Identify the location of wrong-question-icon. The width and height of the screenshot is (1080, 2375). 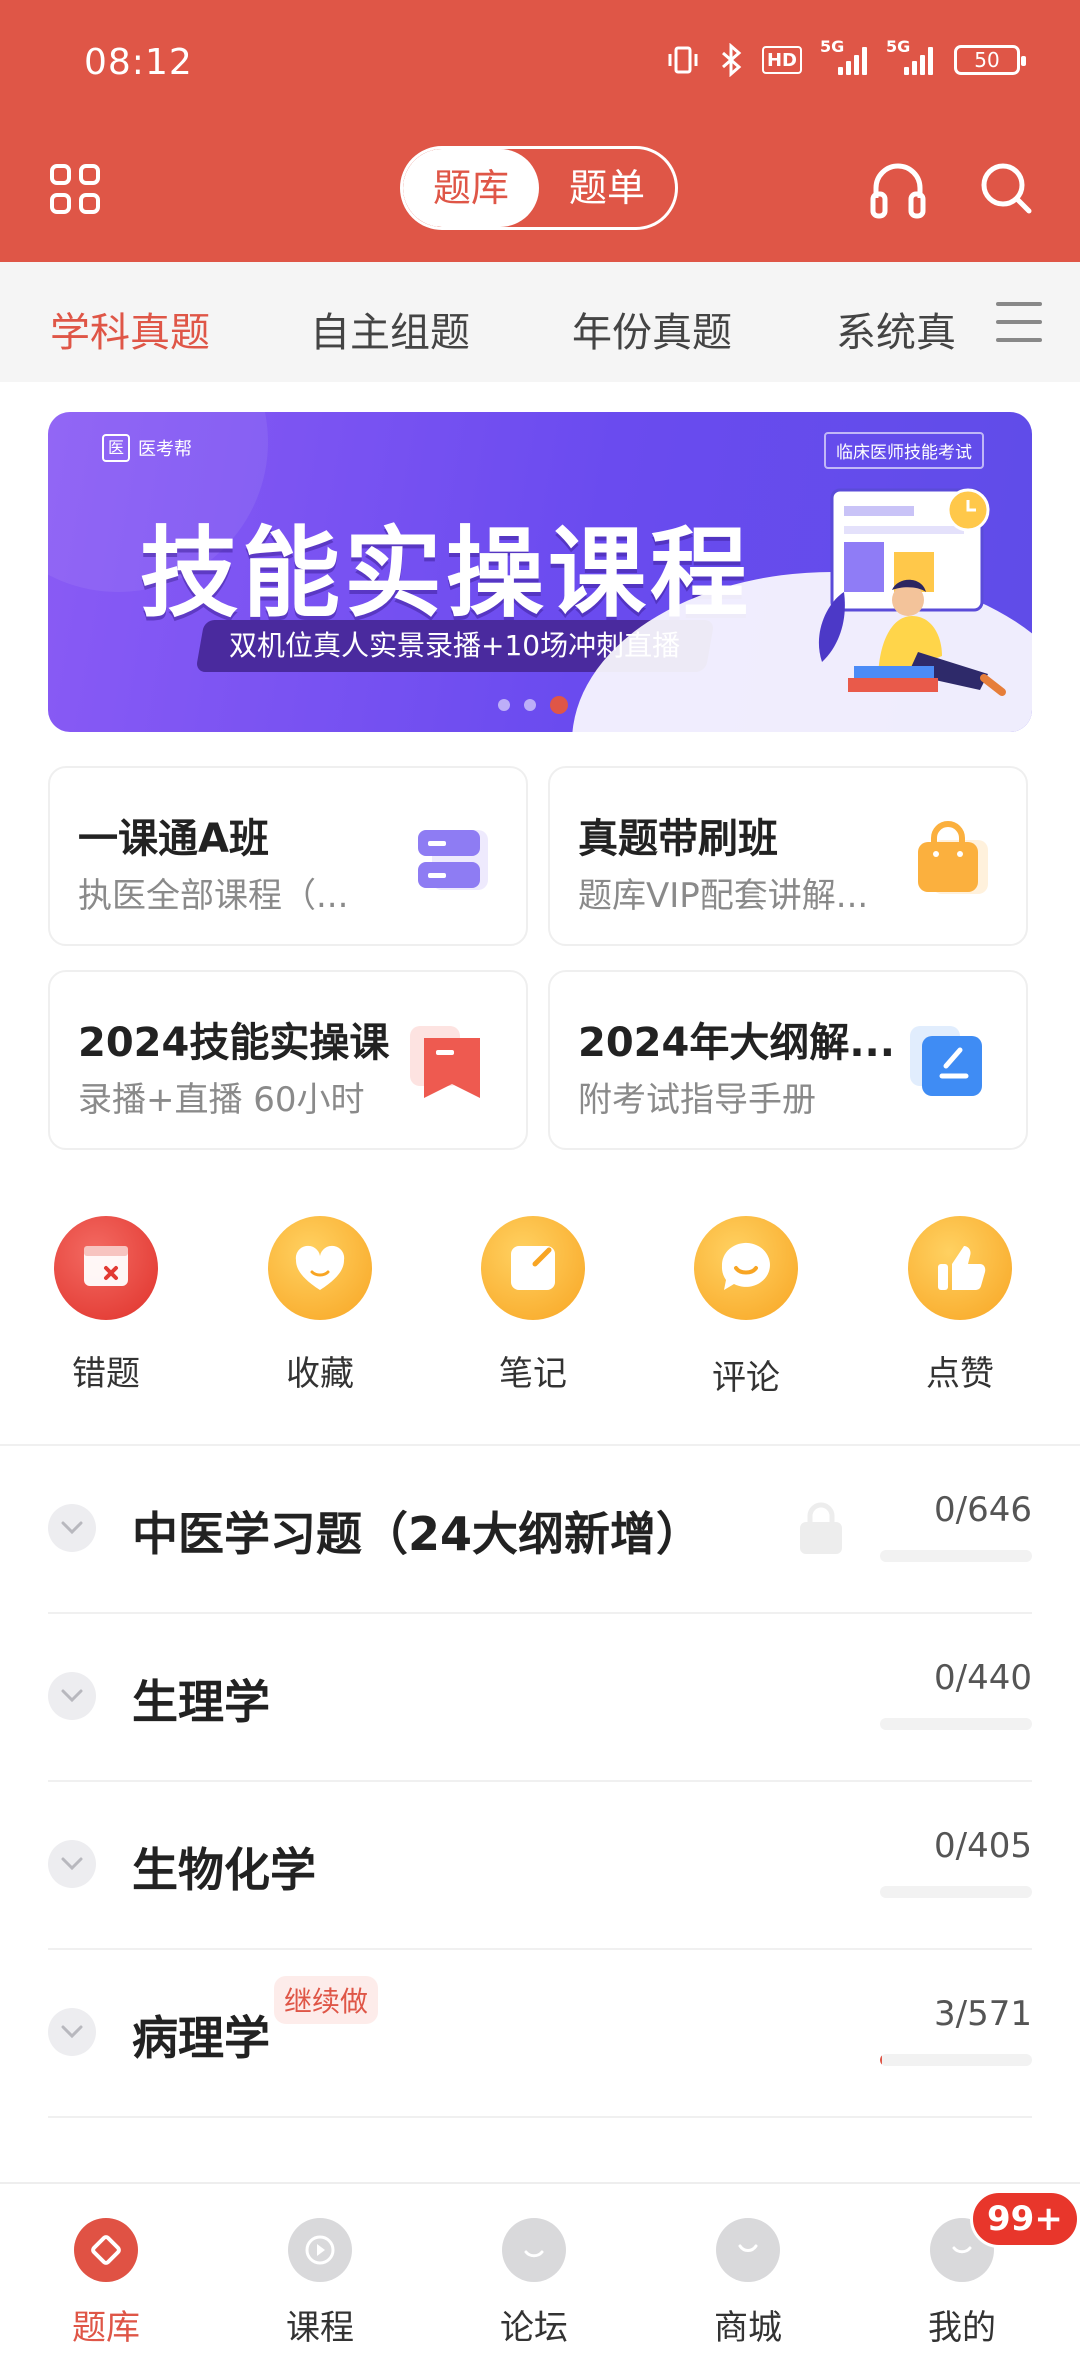
(106, 1268).